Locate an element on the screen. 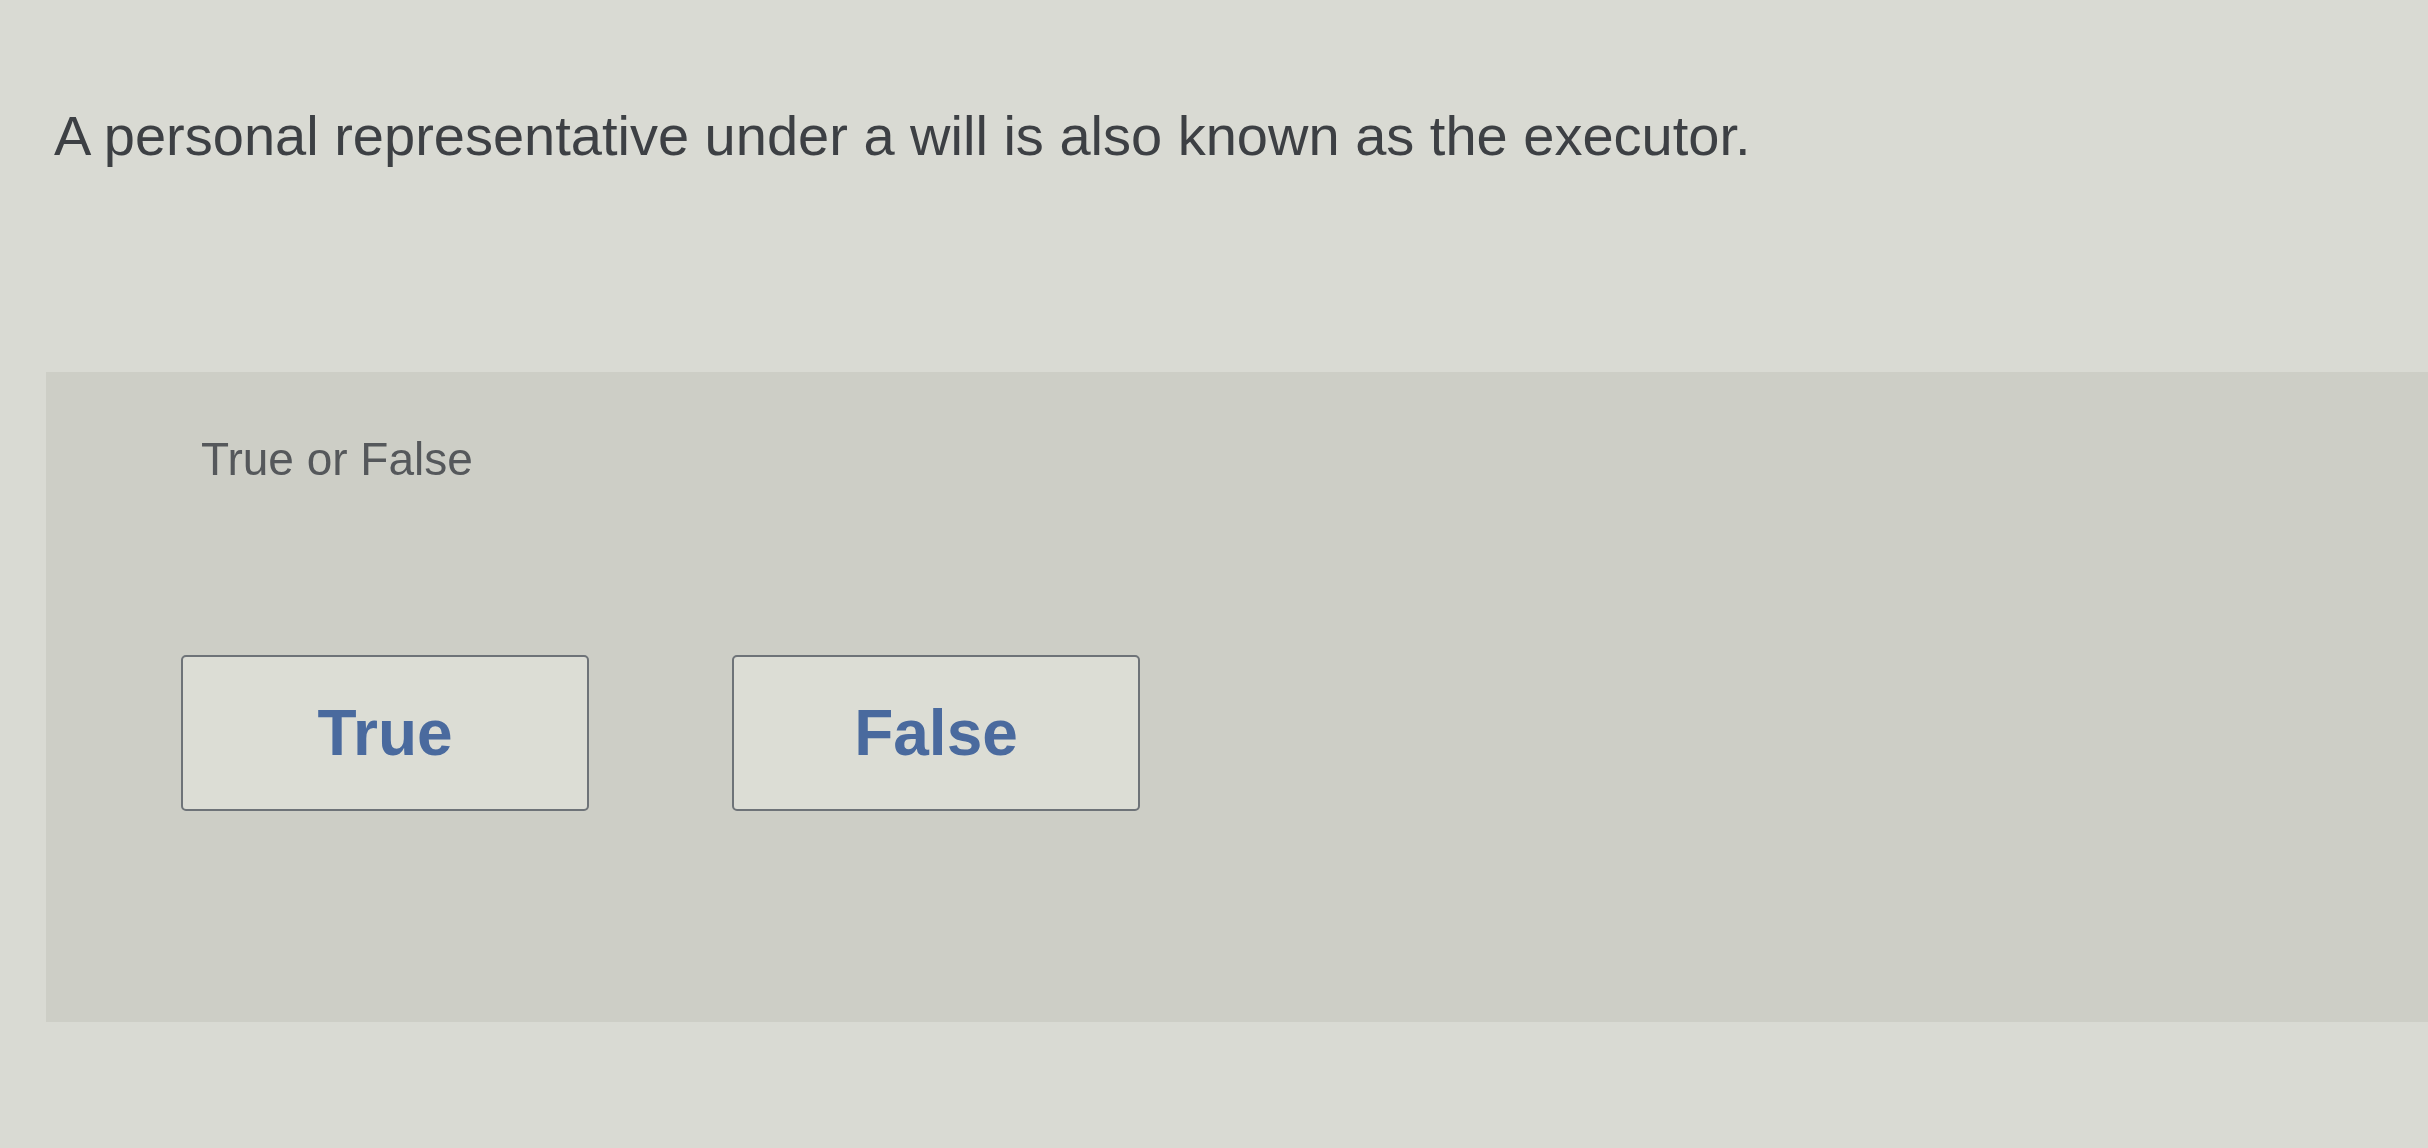  option-button: True is located at coordinates (385, 733).